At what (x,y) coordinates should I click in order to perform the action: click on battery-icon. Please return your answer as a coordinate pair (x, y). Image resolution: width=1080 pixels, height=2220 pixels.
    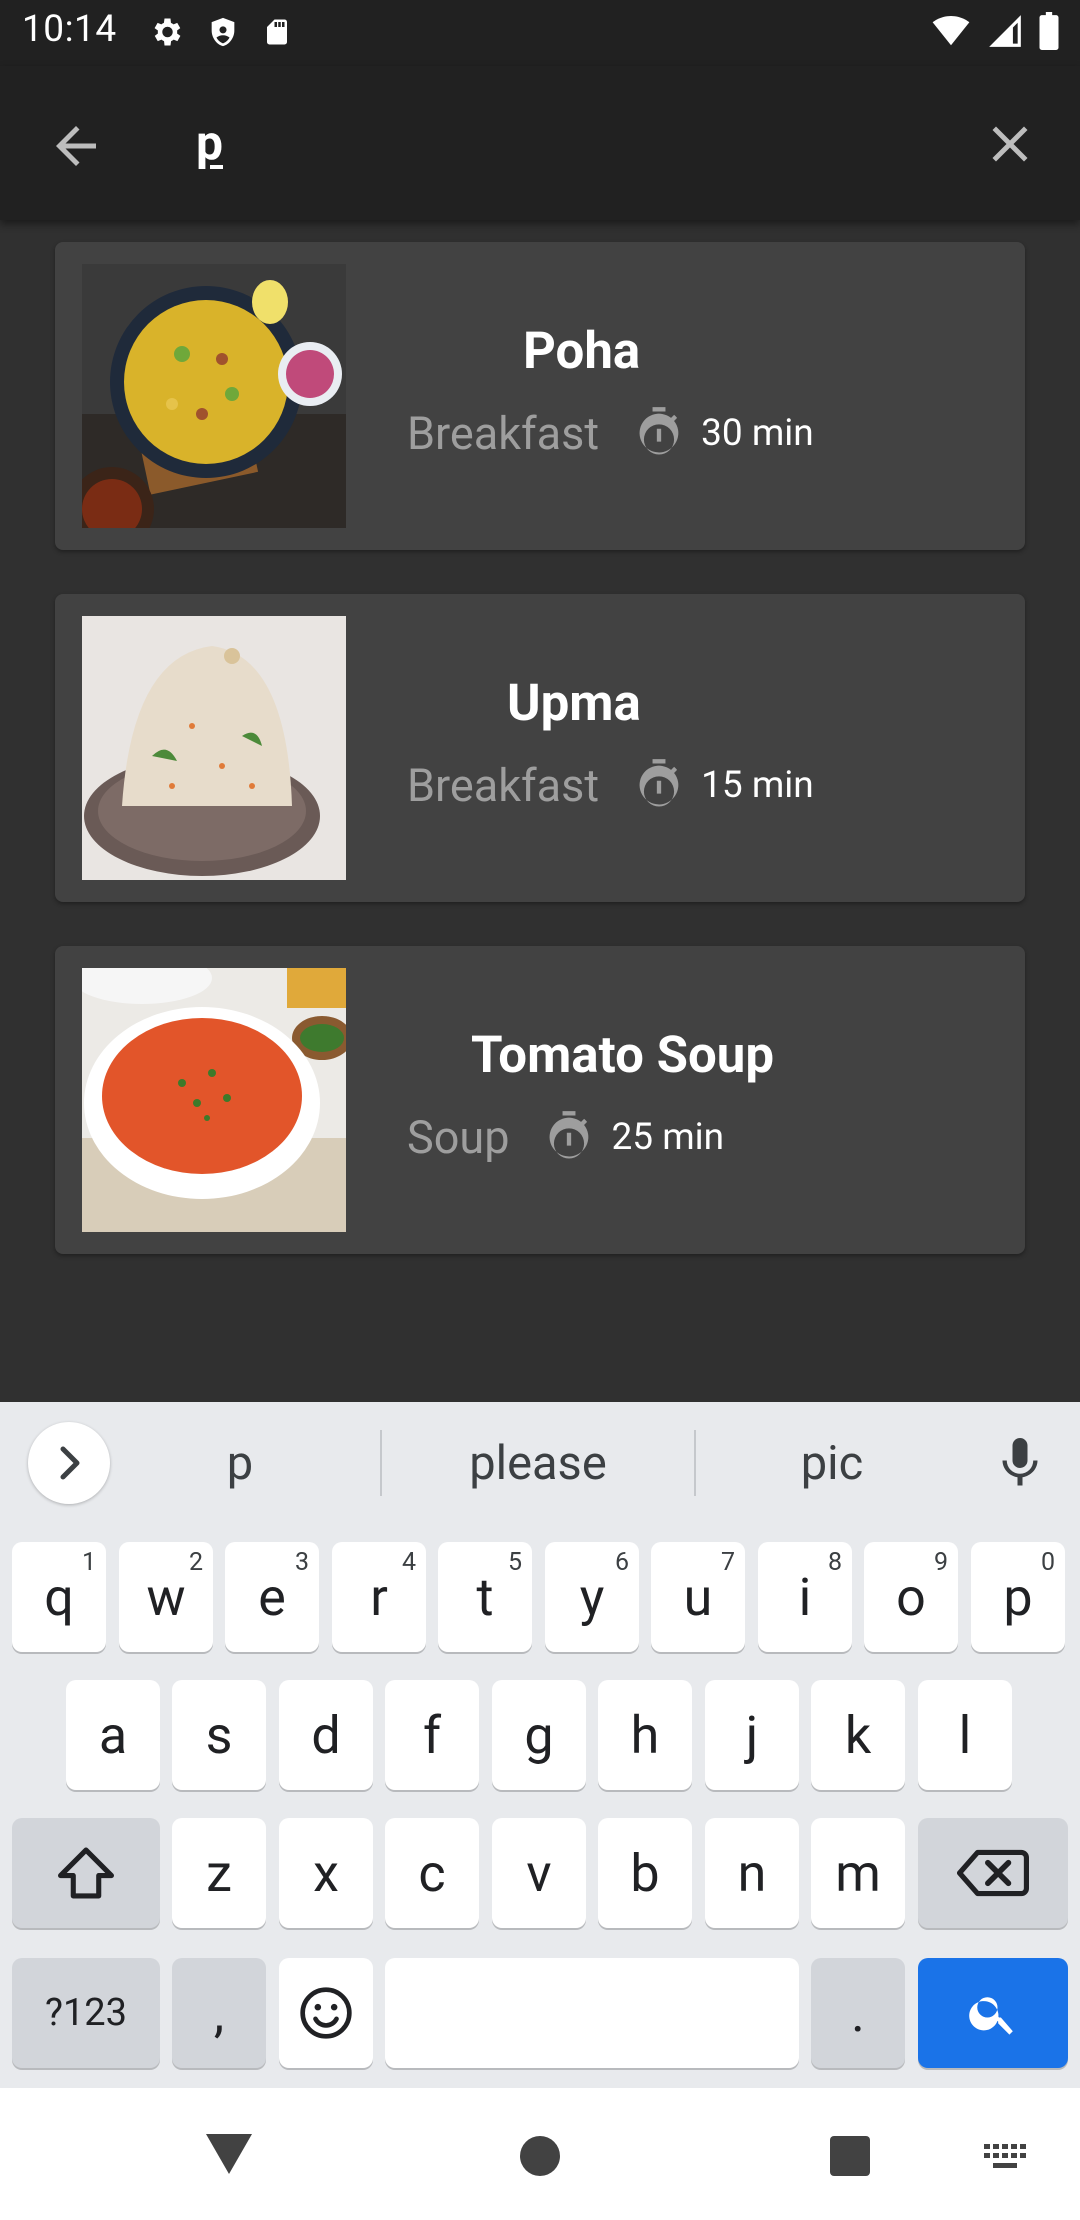
    Looking at the image, I should click on (1049, 31).